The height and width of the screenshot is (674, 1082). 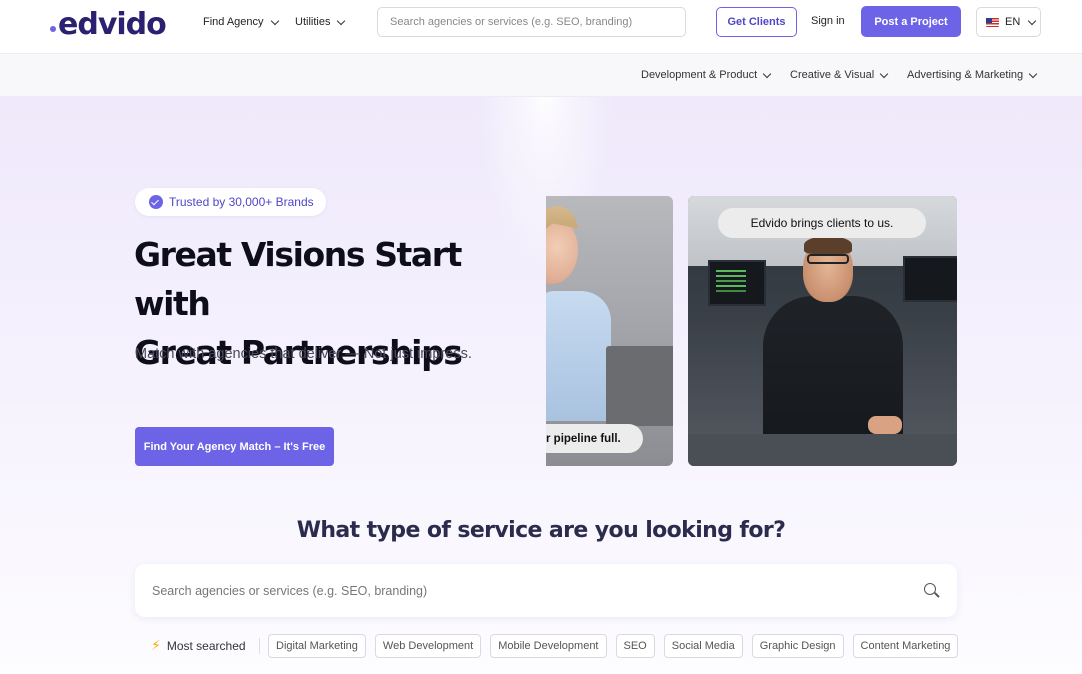 I want to click on trust-badge-text: Trusted by 30,000+ Brands, so click(x=241, y=202).